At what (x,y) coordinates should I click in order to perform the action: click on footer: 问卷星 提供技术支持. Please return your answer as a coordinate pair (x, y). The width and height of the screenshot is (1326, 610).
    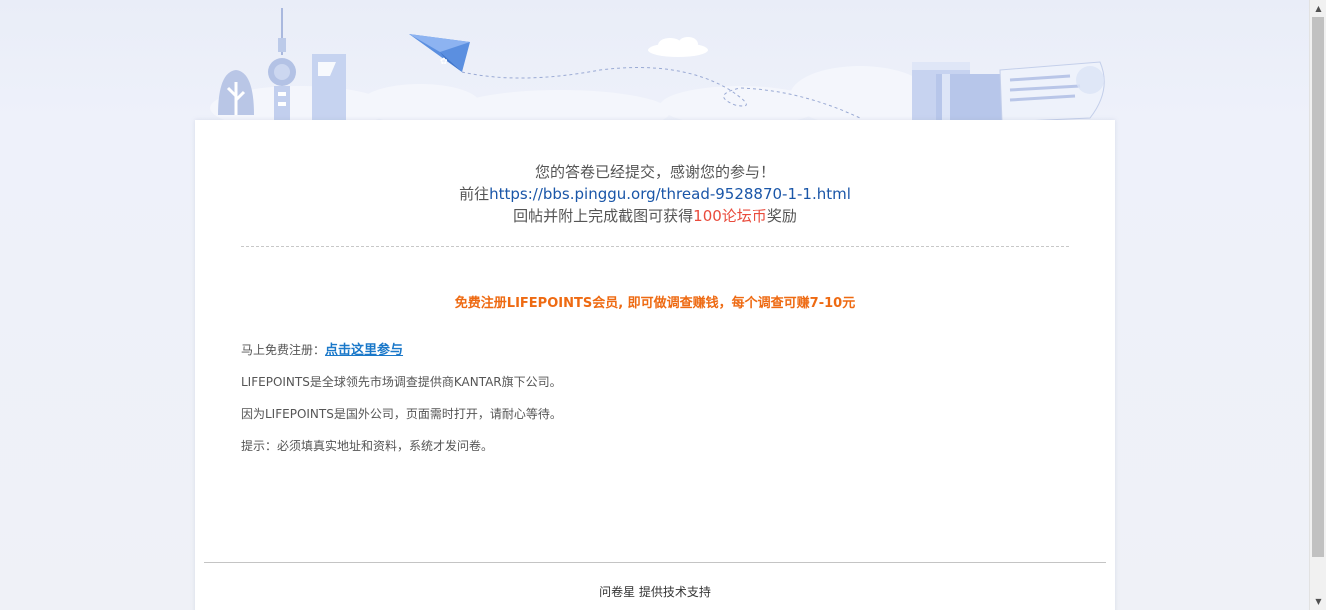
    Looking at the image, I should click on (655, 591).